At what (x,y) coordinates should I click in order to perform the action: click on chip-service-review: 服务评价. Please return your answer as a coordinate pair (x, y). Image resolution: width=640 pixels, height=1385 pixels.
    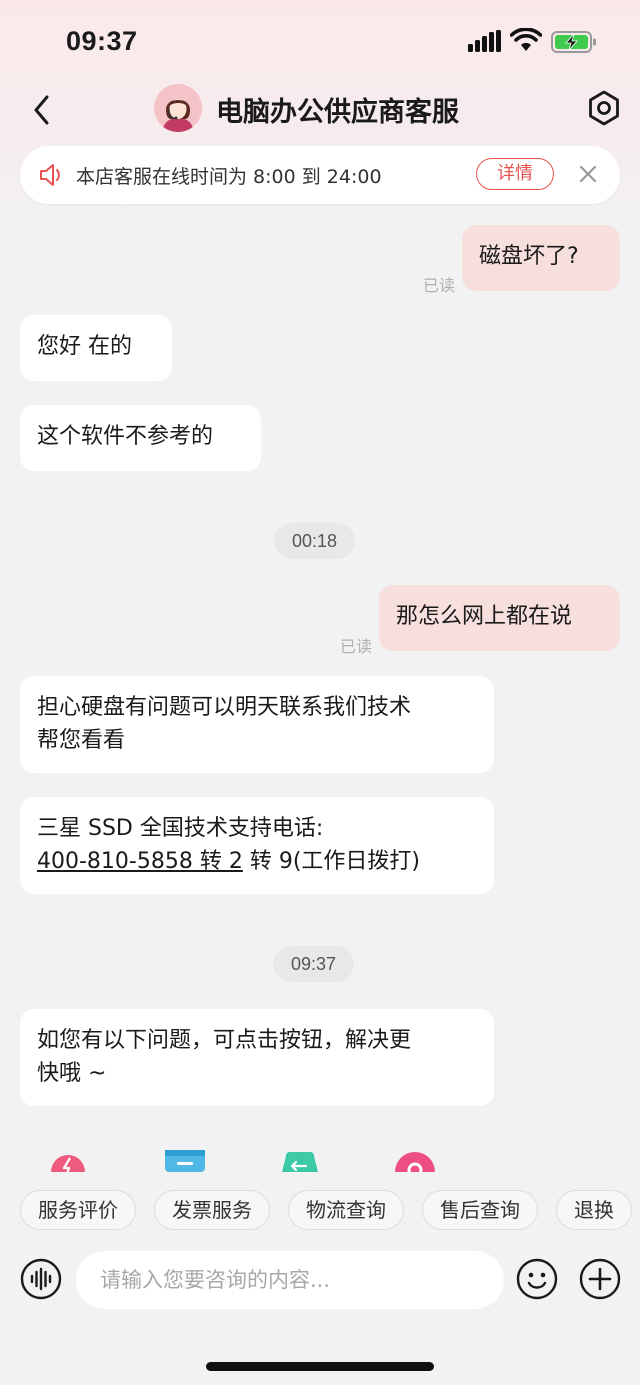
    Looking at the image, I should click on (78, 1210).